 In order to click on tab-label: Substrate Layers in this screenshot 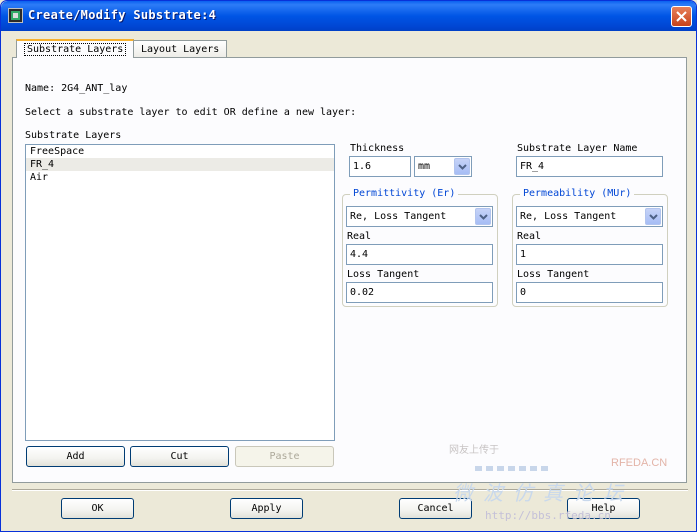, I will do `click(75, 49)`.